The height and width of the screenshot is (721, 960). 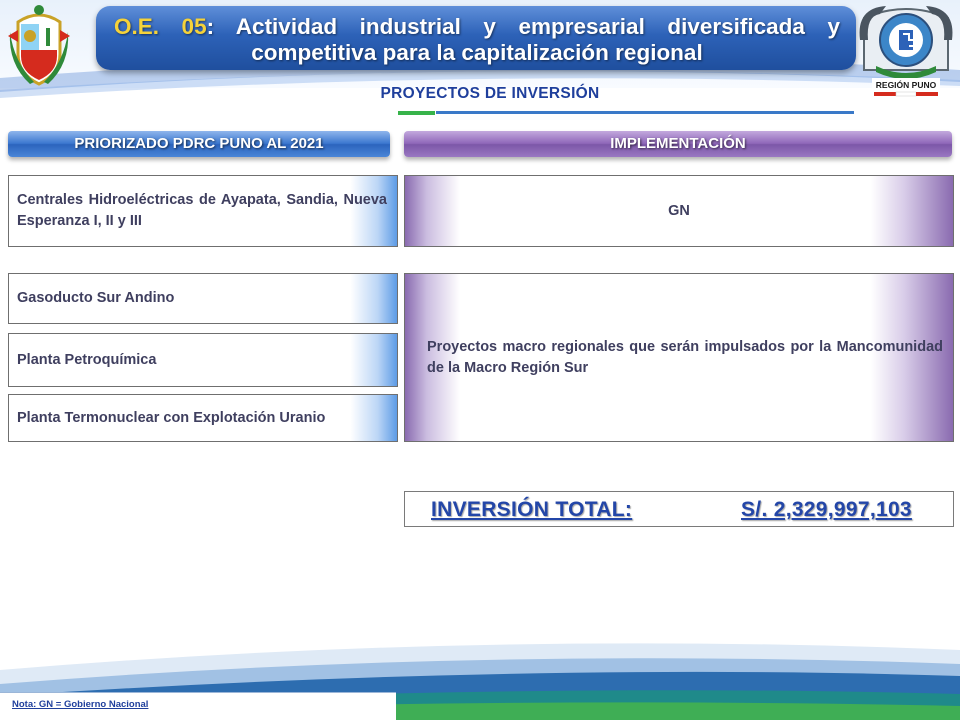 What do you see at coordinates (198, 706) in the screenshot?
I see `footer-note: Nota: GN = Gobierno Nacional` at bounding box center [198, 706].